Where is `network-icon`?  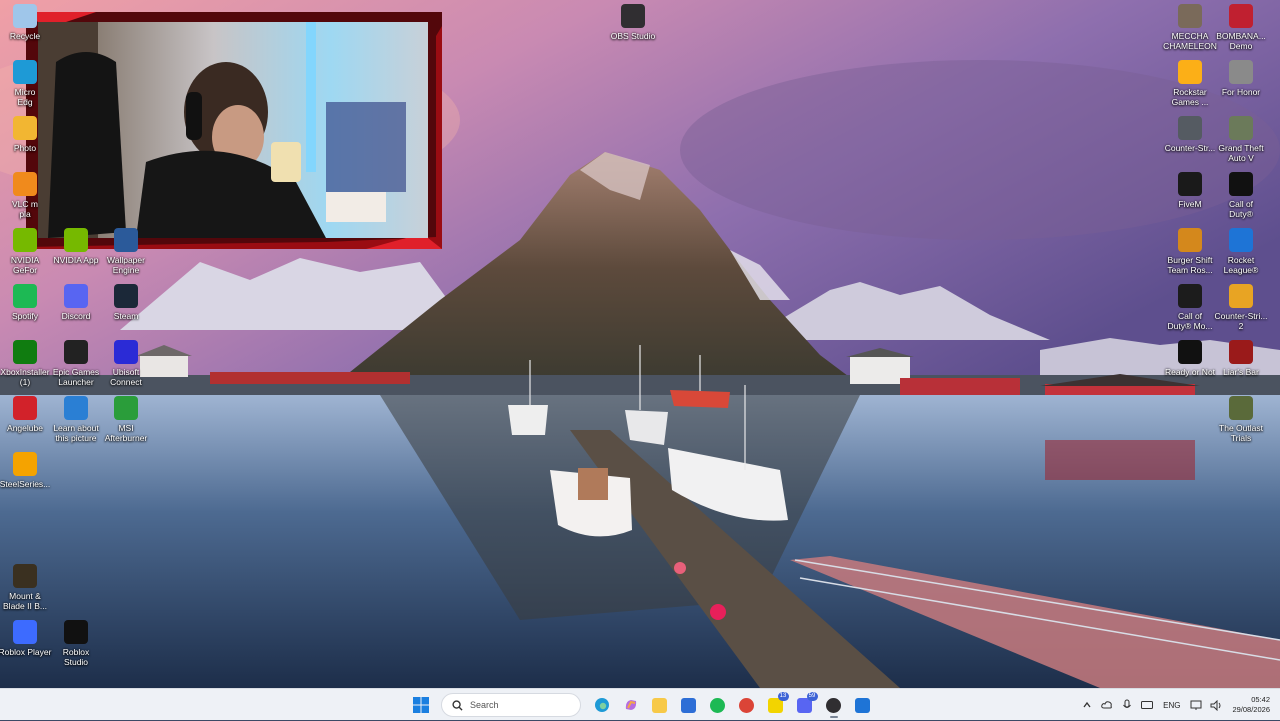
network-icon is located at coordinates (1196, 705).